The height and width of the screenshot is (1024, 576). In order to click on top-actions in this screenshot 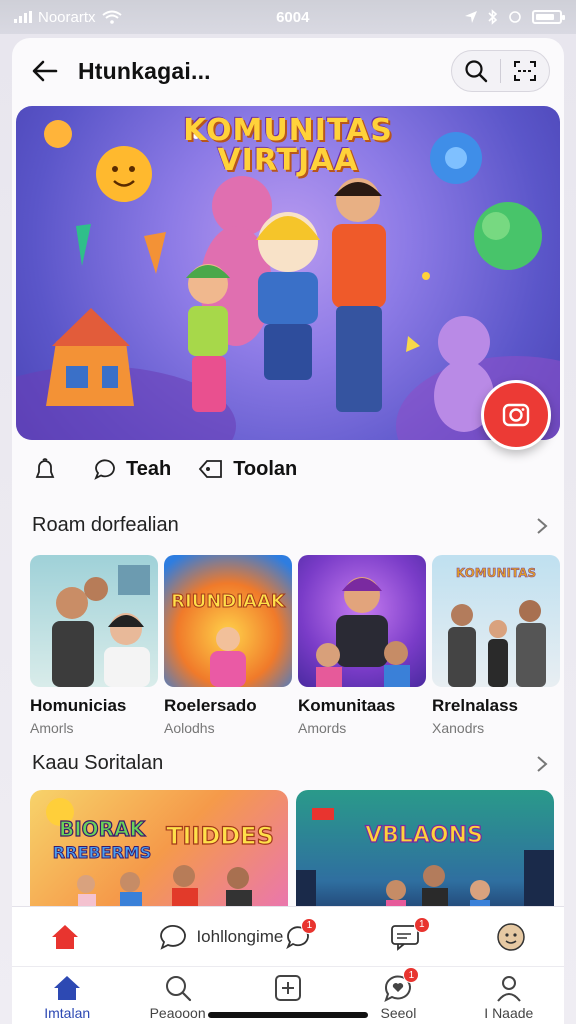, I will do `click(500, 71)`.